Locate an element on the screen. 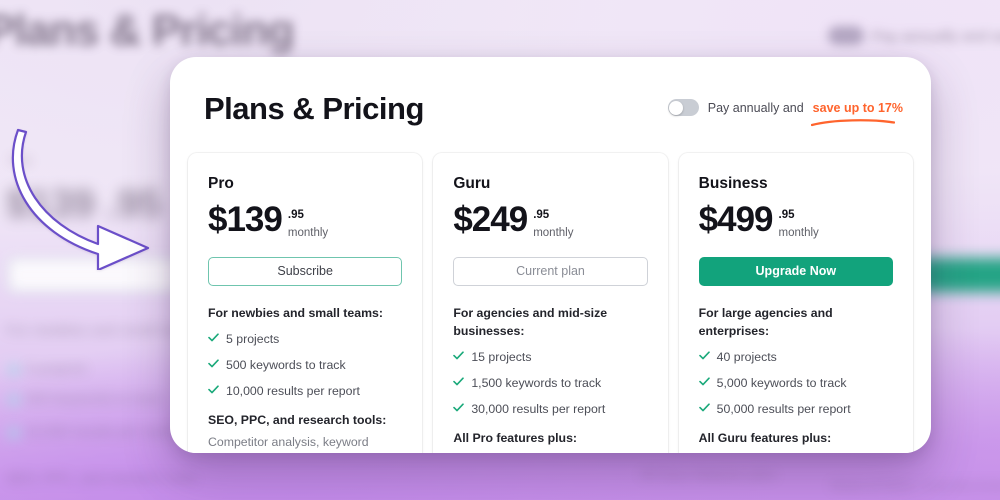  plan-price: $139 is located at coordinates (245, 219).